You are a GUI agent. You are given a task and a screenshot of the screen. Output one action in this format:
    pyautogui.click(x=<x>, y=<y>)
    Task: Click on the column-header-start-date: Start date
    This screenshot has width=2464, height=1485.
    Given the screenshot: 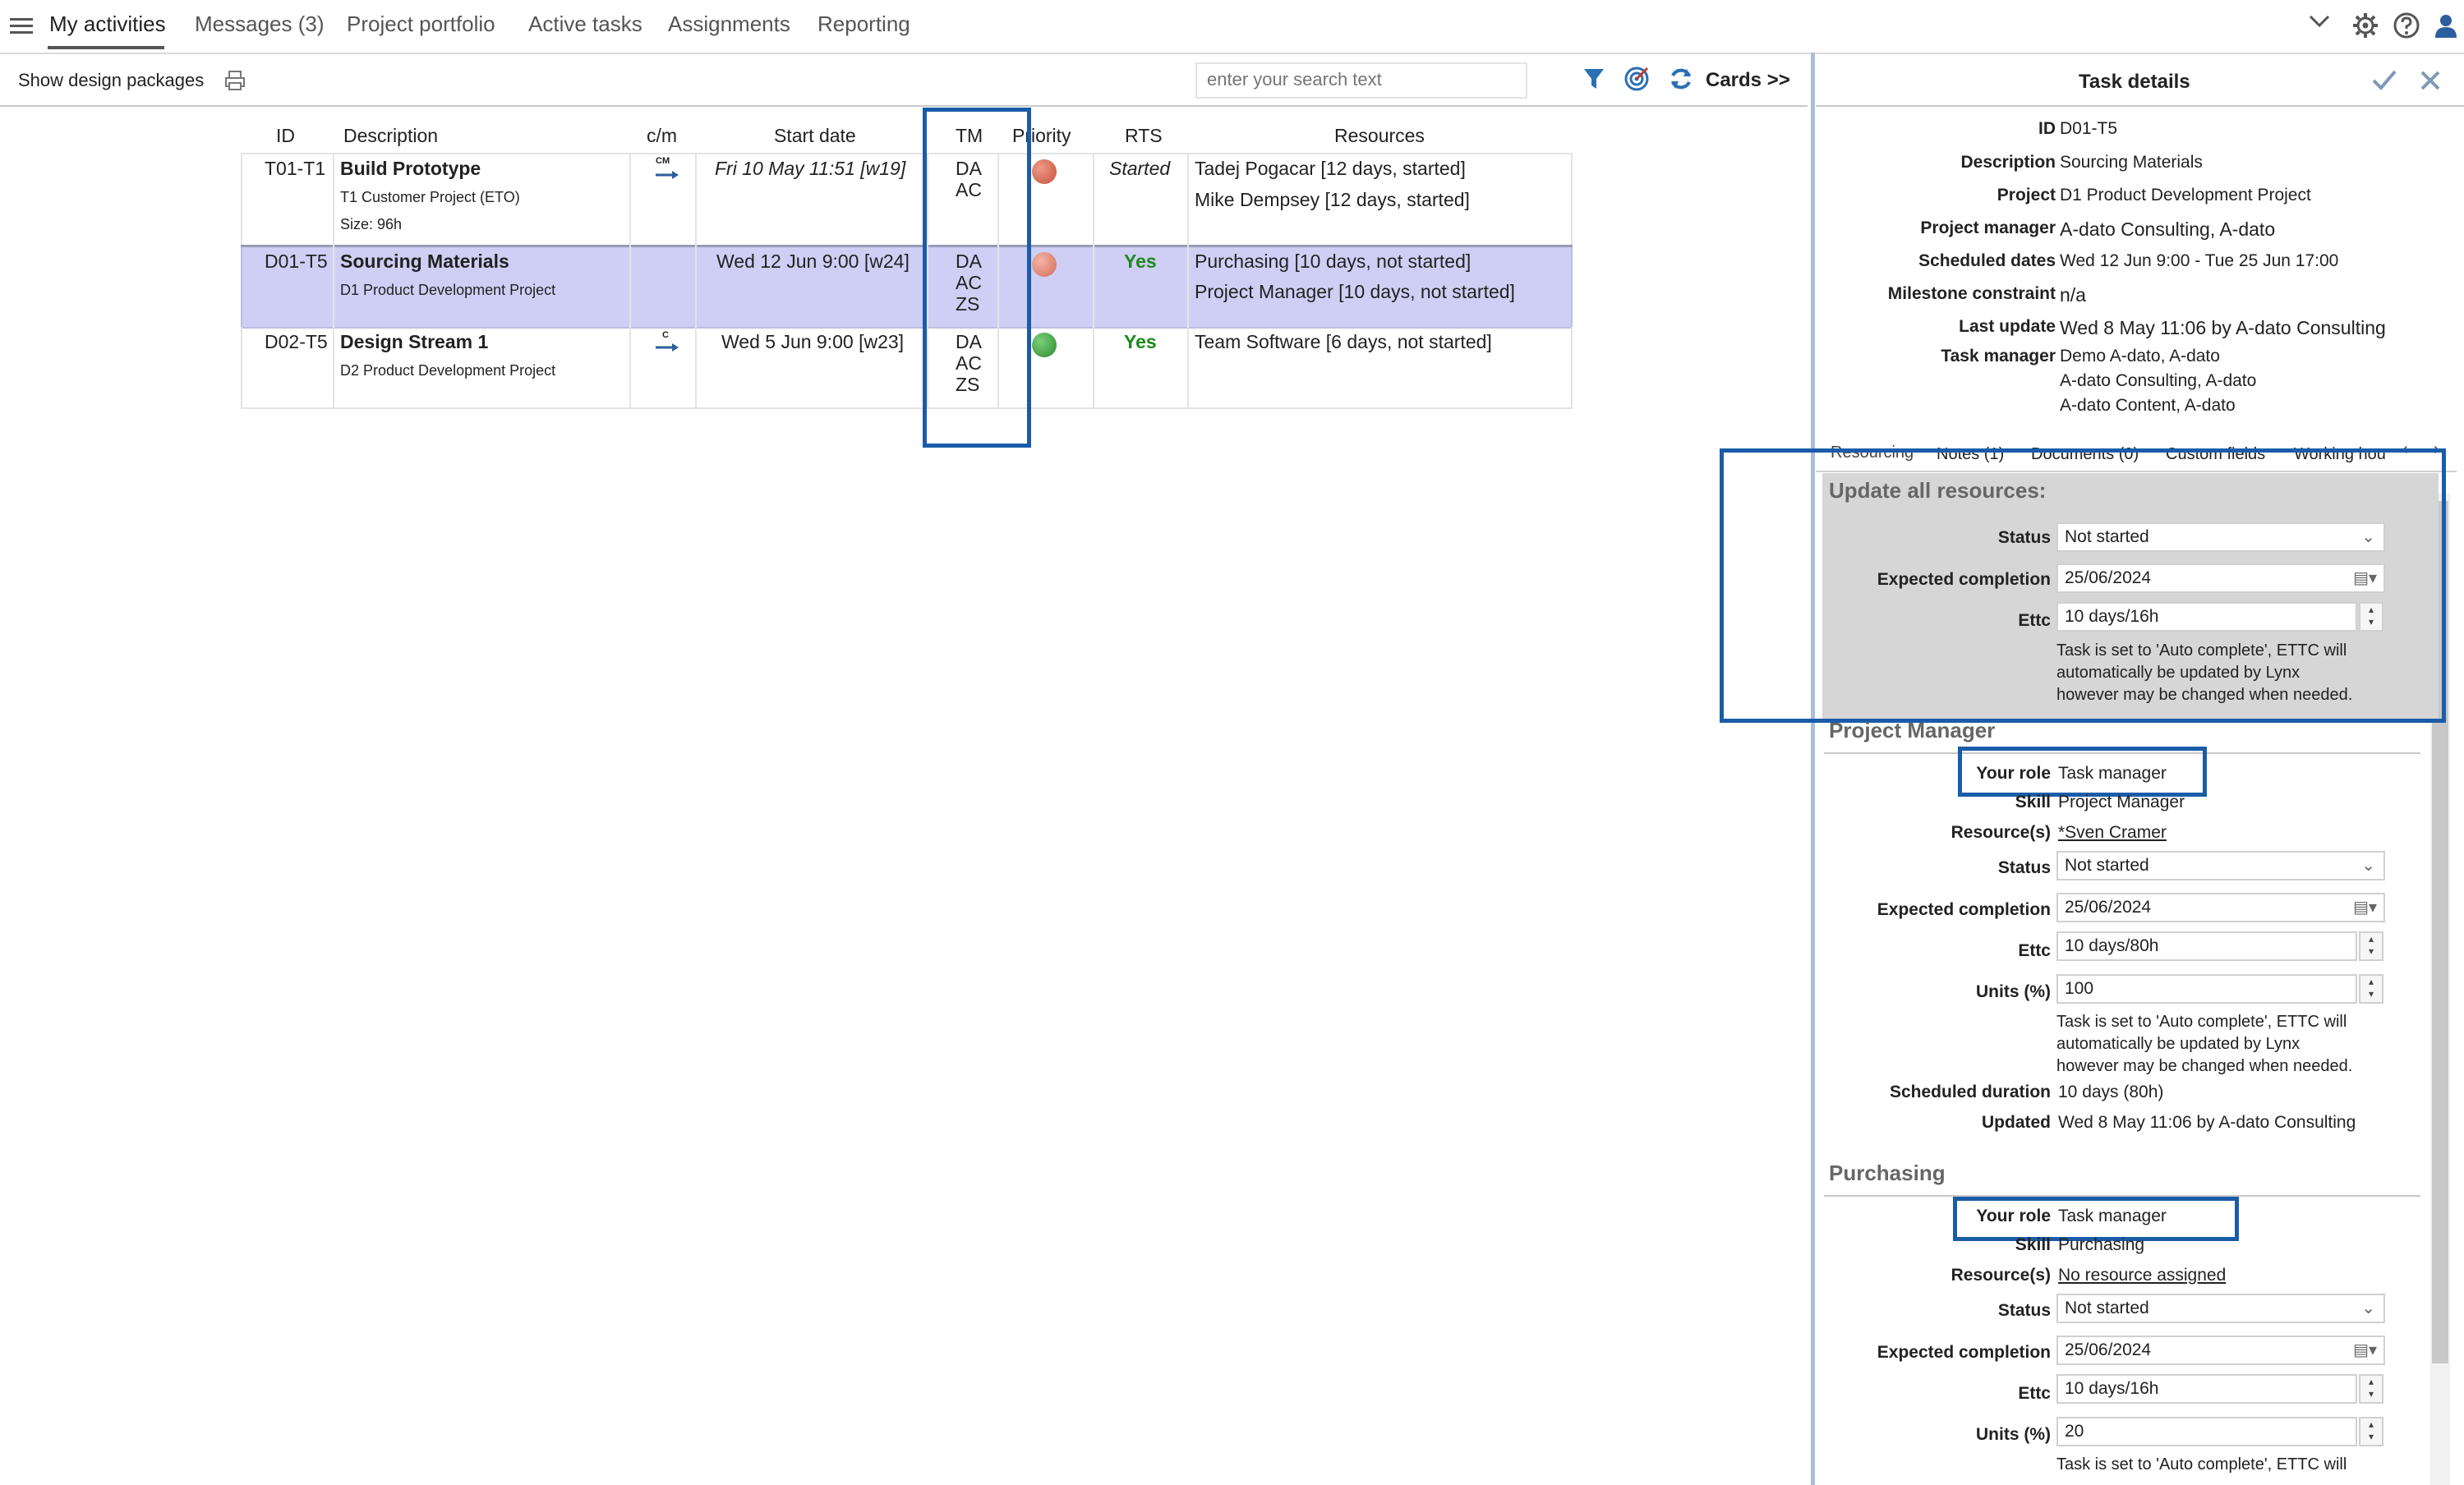 What is the action you would take?
    pyautogui.click(x=815, y=136)
    